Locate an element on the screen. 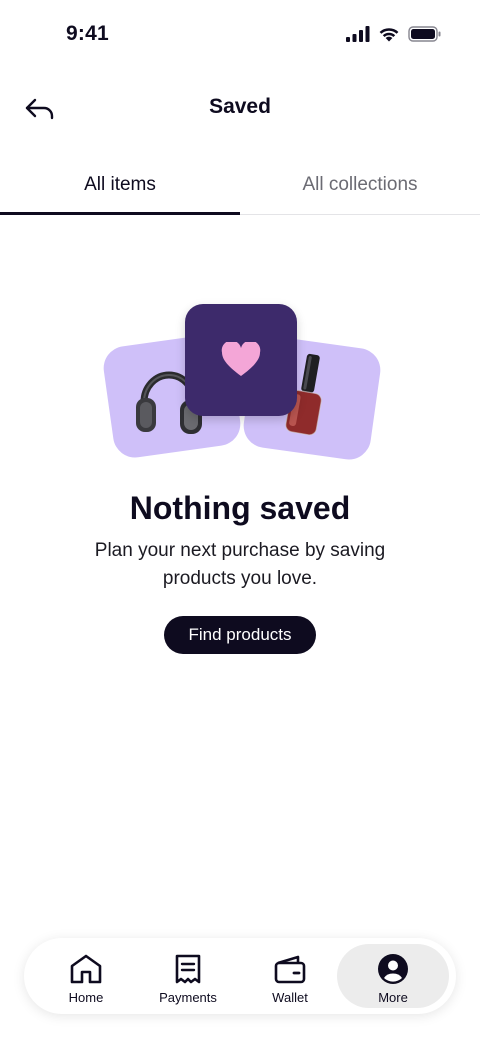 Image resolution: width=480 pixels, height=1040 pixels. nav-item-more: More is located at coordinates (393, 976).